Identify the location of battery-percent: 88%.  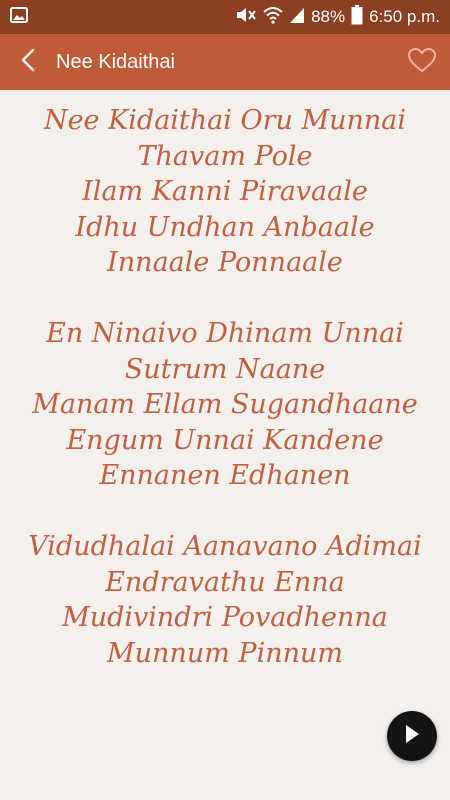
(328, 16).